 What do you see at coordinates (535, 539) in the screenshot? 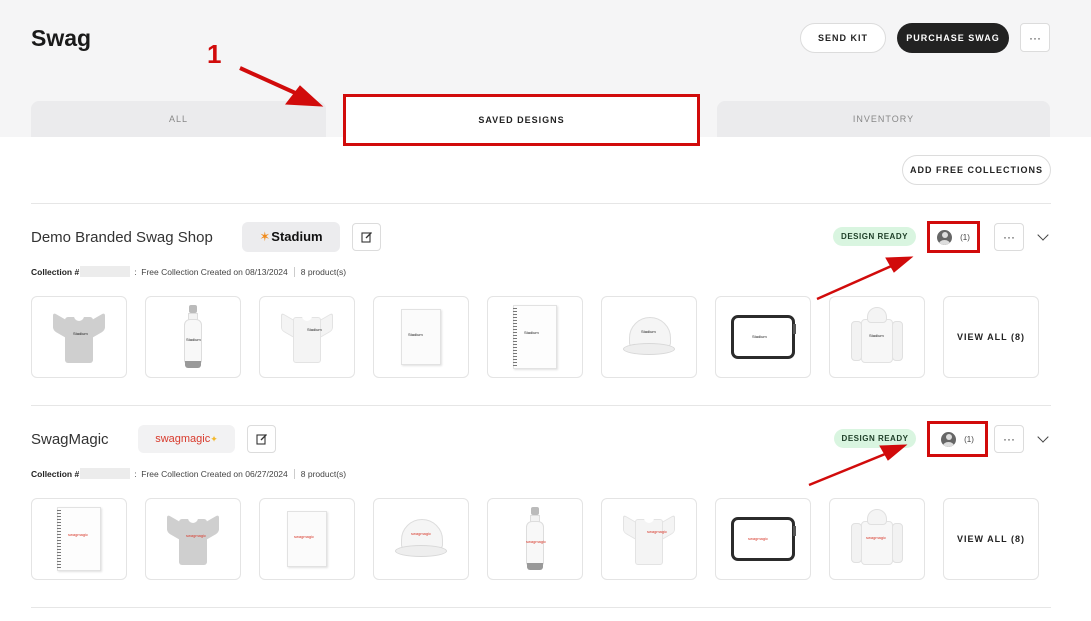
I see `product-card-water-bottle: swagmagic` at bounding box center [535, 539].